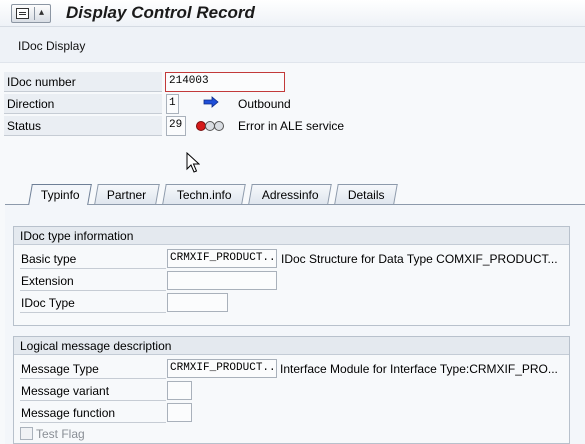 The image size is (585, 444). Describe the element at coordinates (93, 413) in the screenshot. I see `message-function-label: Message function` at that location.